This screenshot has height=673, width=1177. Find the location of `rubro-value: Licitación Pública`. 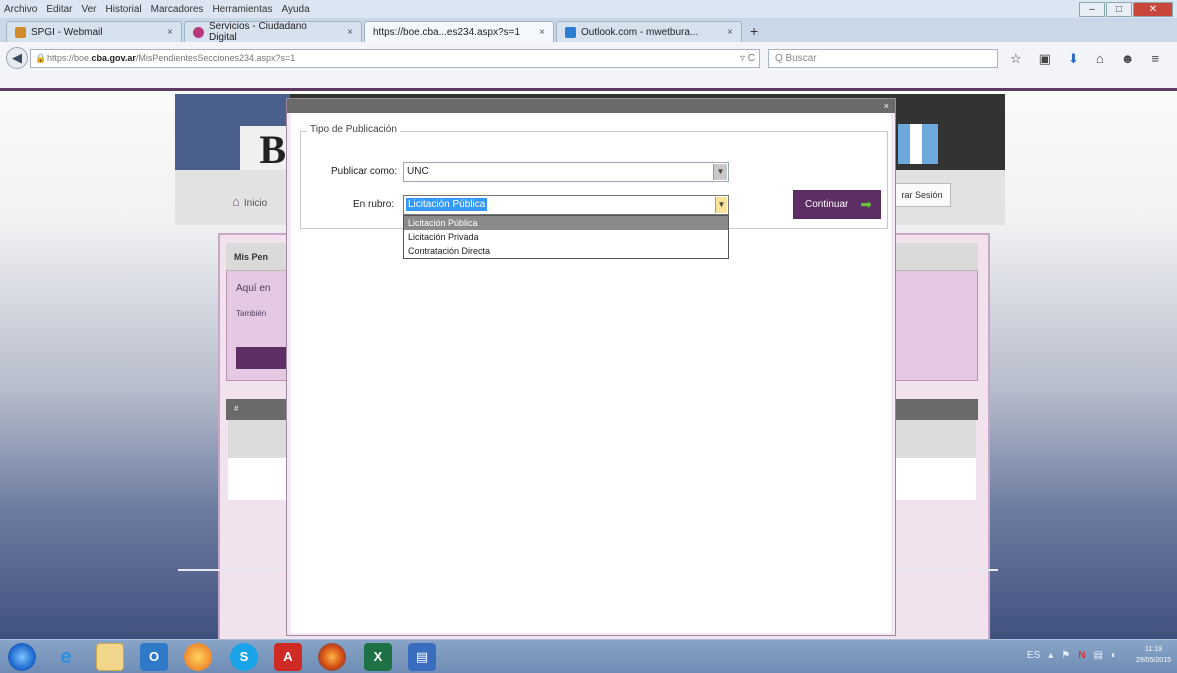

rubro-value: Licitación Pública is located at coordinates (447, 204).